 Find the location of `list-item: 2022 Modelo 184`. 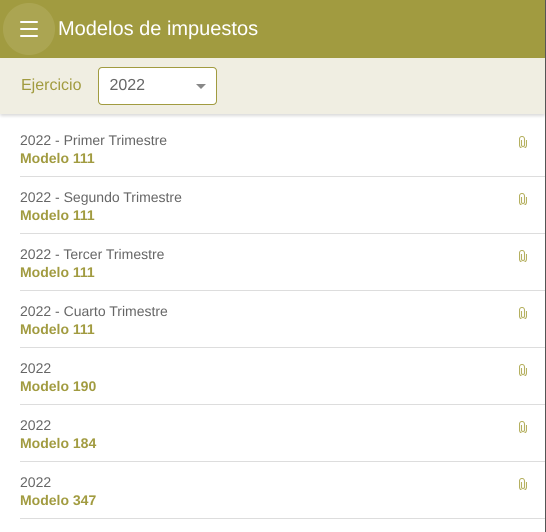

list-item: 2022 Modelo 184 is located at coordinates (282, 433).